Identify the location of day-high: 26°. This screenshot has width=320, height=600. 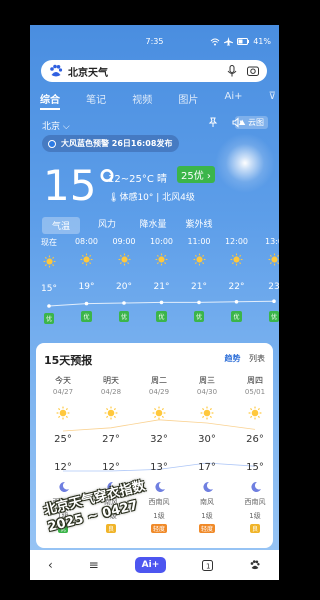
(255, 439).